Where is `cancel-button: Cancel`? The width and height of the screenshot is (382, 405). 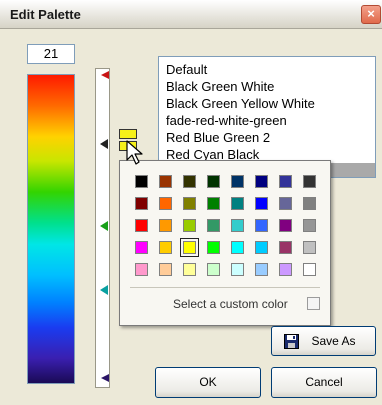
cancel-button: Cancel is located at coordinates (324, 382).